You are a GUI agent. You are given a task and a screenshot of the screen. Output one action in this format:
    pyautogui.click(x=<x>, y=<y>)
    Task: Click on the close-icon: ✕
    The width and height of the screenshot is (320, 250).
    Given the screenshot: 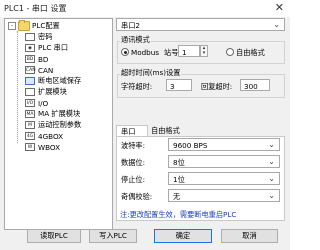 What is the action you would take?
    pyautogui.click(x=279, y=7)
    